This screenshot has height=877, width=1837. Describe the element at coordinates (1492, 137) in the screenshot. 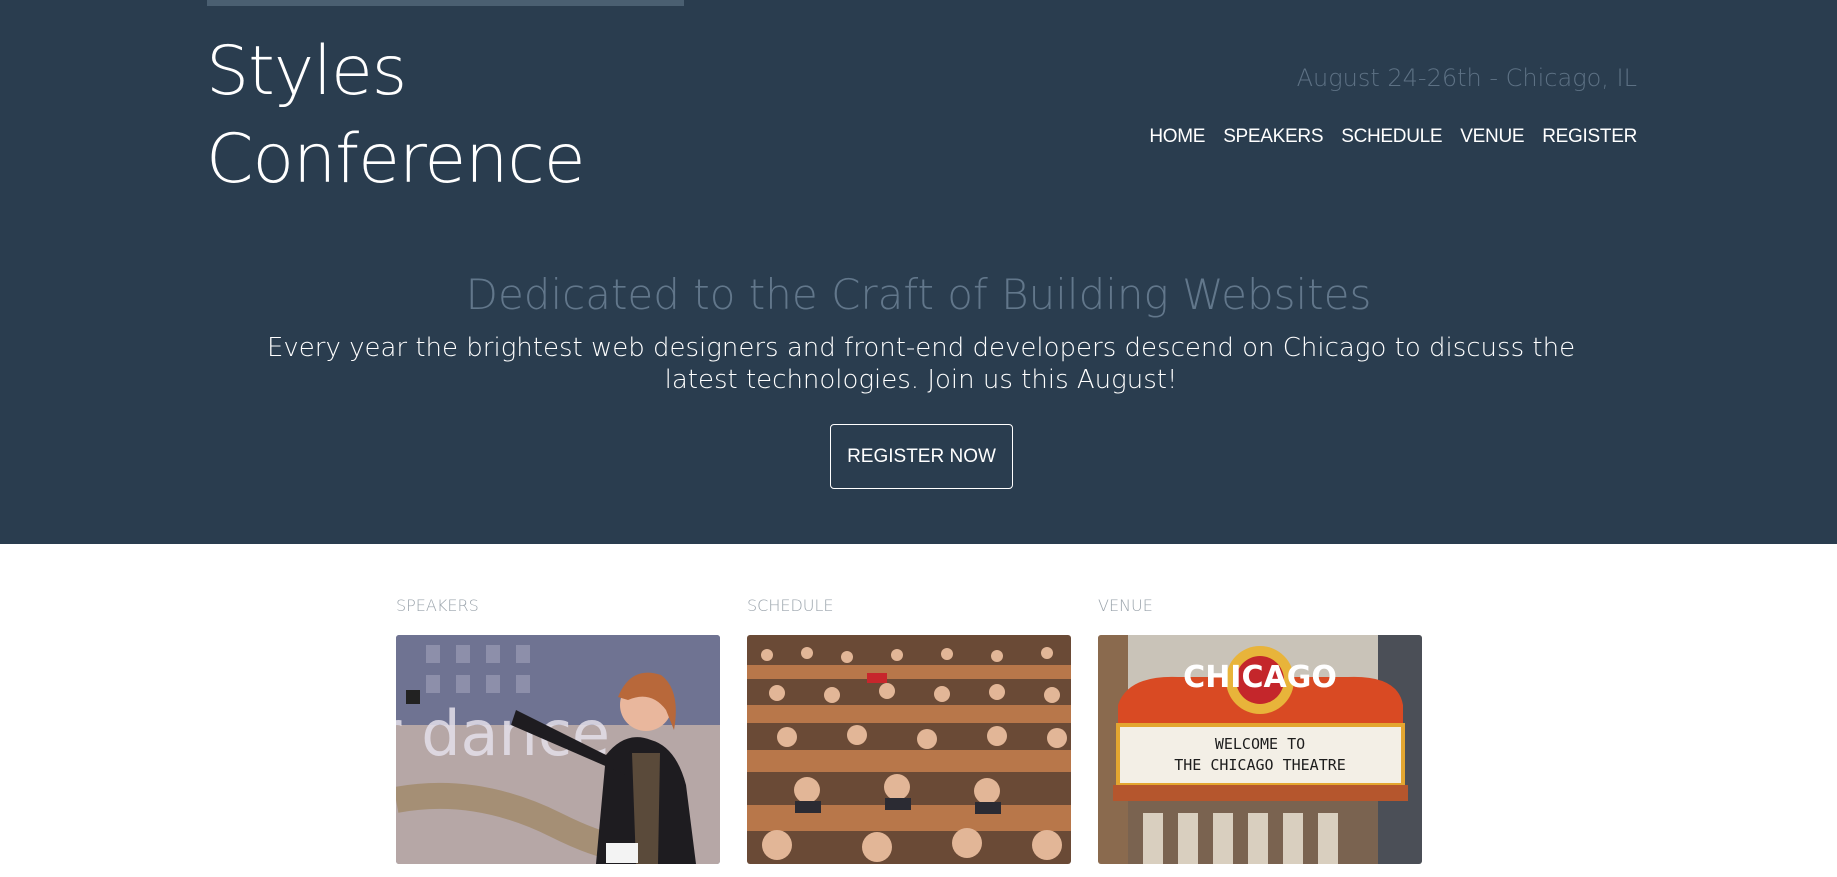

I see `nav-venue-link: VENUE` at that location.